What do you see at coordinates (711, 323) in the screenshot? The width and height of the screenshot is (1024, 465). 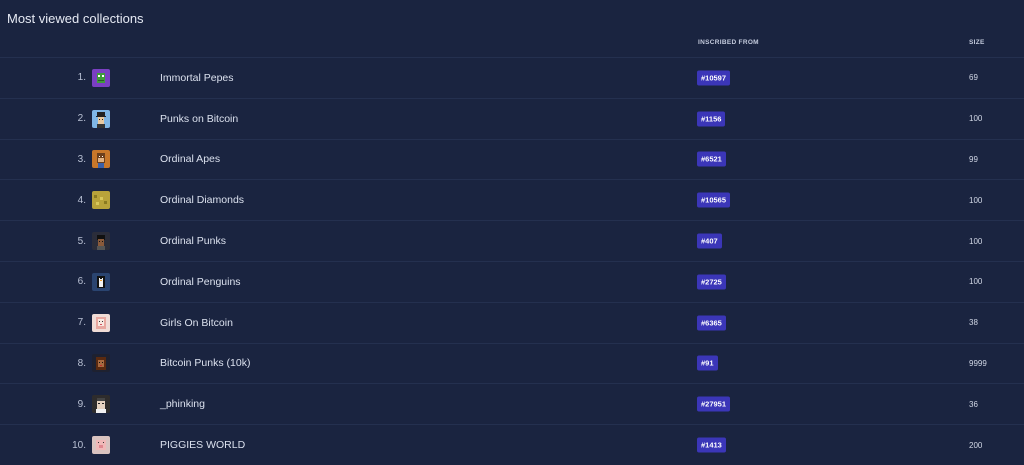 I see `inscription-number-badge: #6365` at bounding box center [711, 323].